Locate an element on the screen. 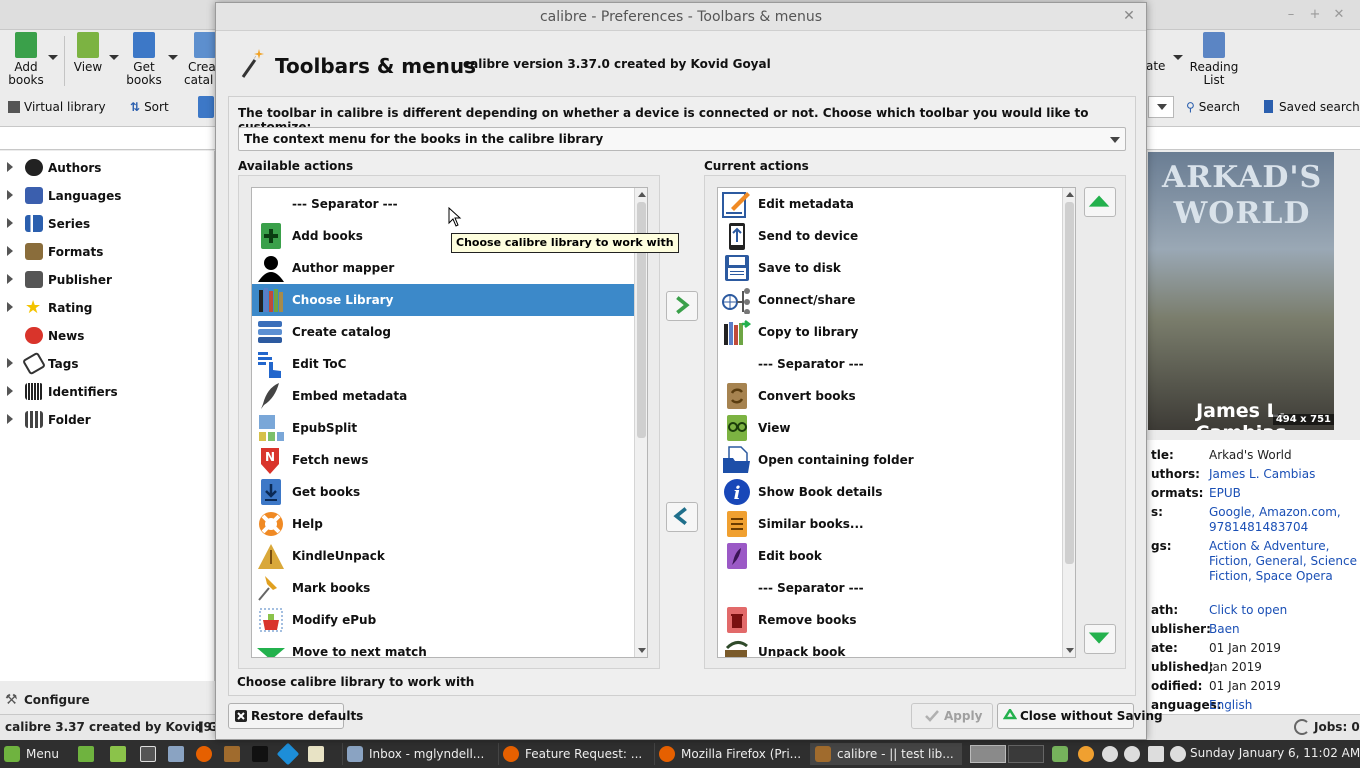 Image resolution: width=1360 pixels, height=768 pixels. configure-button: ⚒ Configure is located at coordinates (107, 700).